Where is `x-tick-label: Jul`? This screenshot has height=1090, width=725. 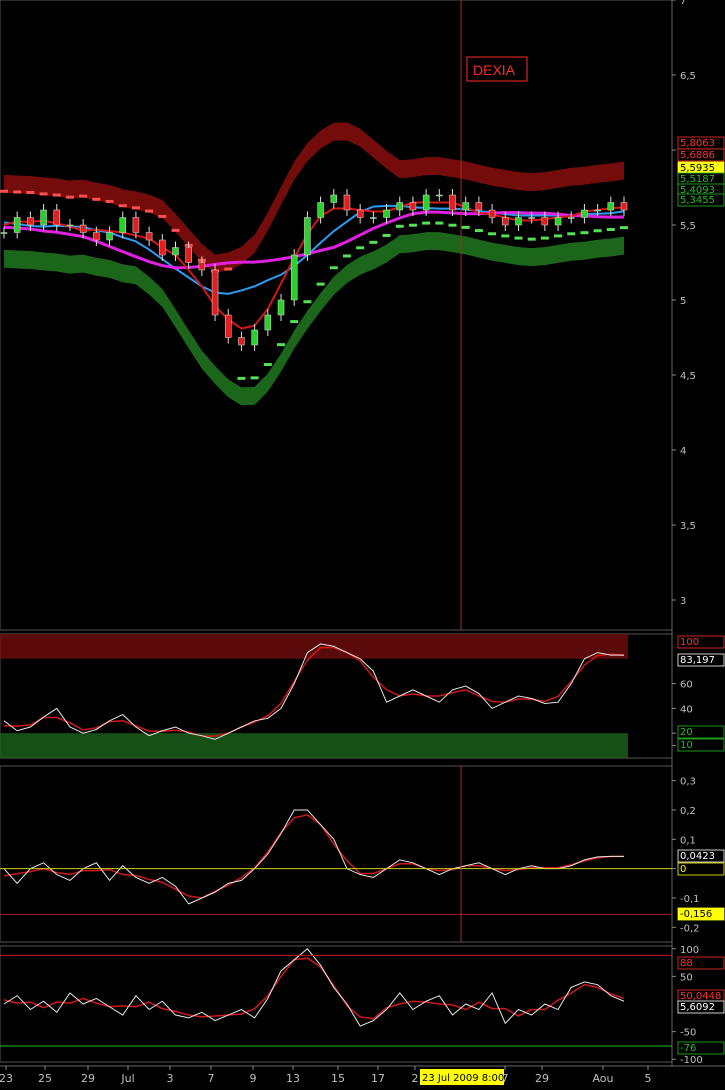 x-tick-label: Jul is located at coordinates (127, 1078).